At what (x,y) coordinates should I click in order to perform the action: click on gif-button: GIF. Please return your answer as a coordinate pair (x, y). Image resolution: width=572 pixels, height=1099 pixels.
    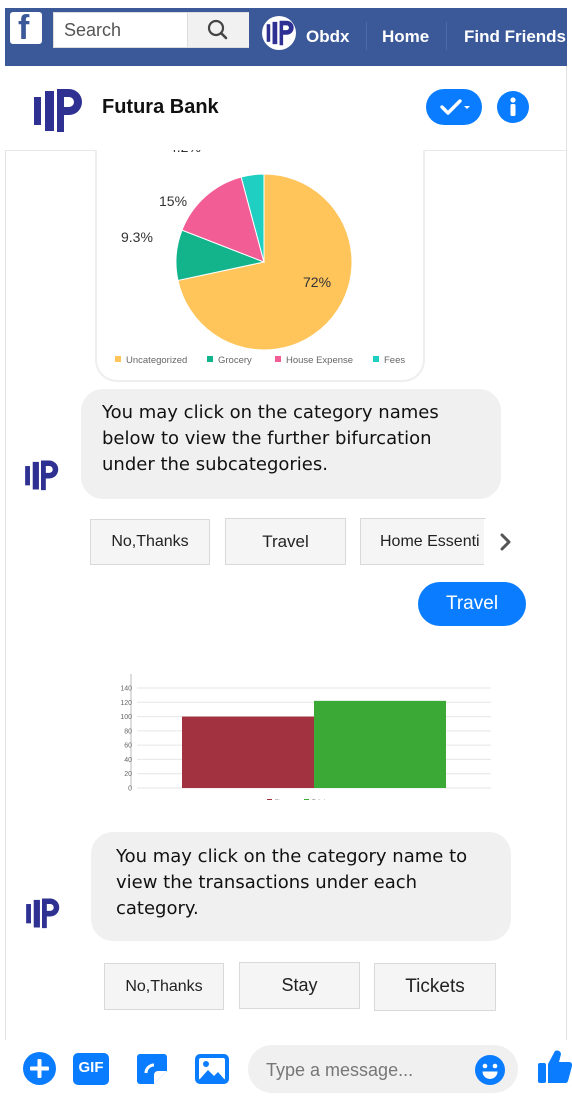
    Looking at the image, I should click on (91, 1069).